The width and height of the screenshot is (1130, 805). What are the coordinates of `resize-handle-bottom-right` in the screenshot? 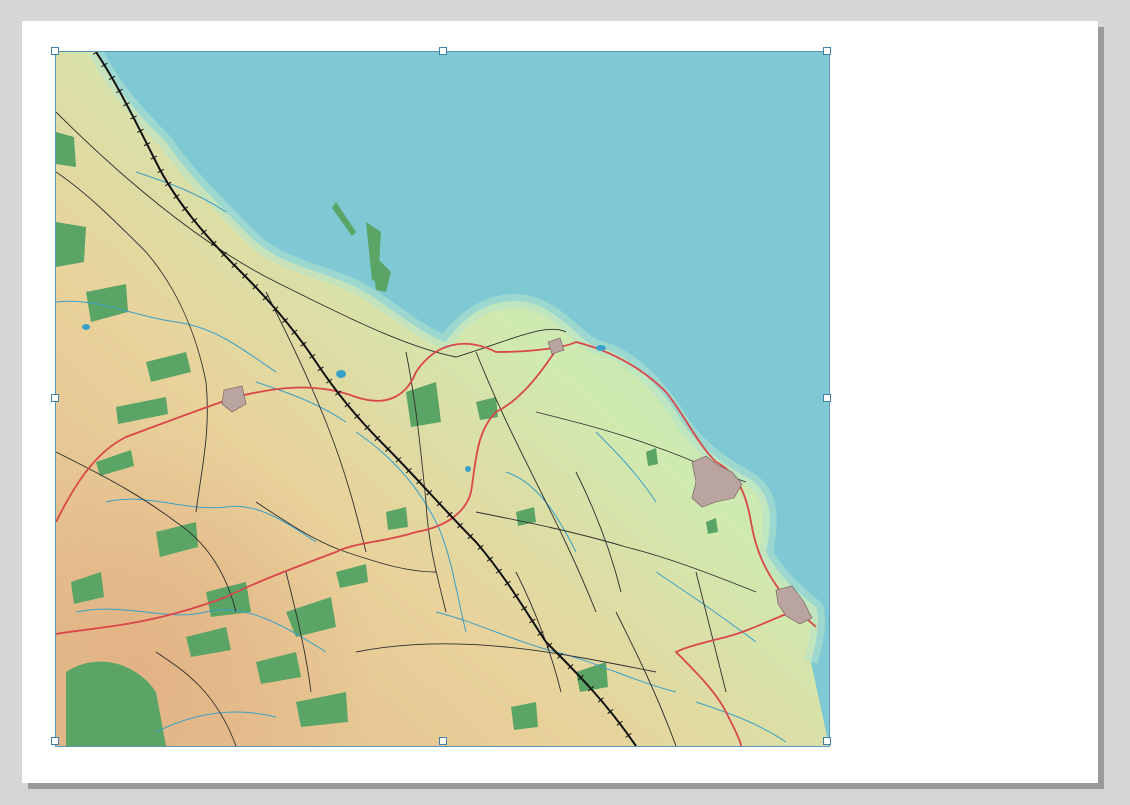 It's located at (827, 741).